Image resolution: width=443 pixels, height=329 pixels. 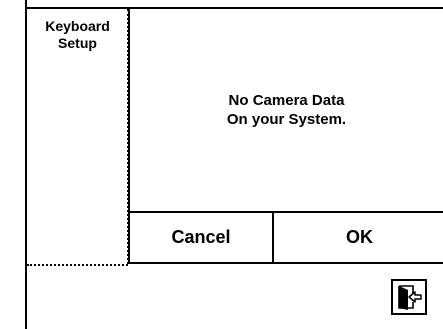 I want to click on sidebar-title-line2: Setup, so click(x=77, y=43).